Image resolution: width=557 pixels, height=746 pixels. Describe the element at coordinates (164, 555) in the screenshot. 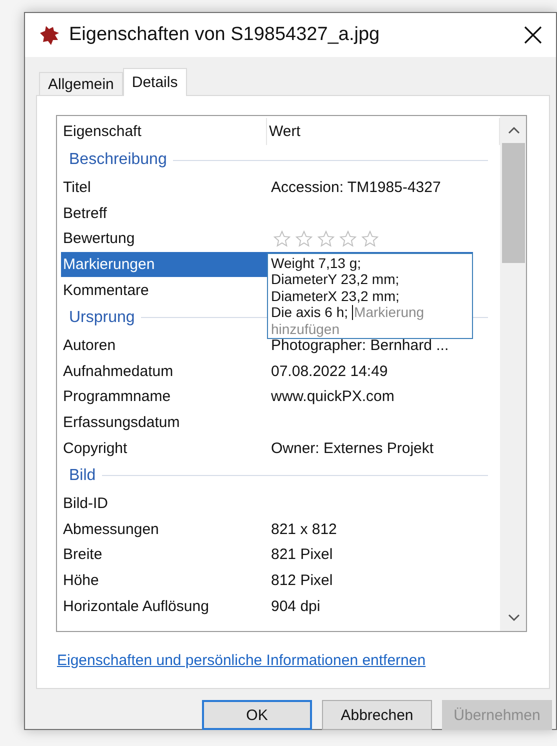

I see `property-name: Breite` at that location.